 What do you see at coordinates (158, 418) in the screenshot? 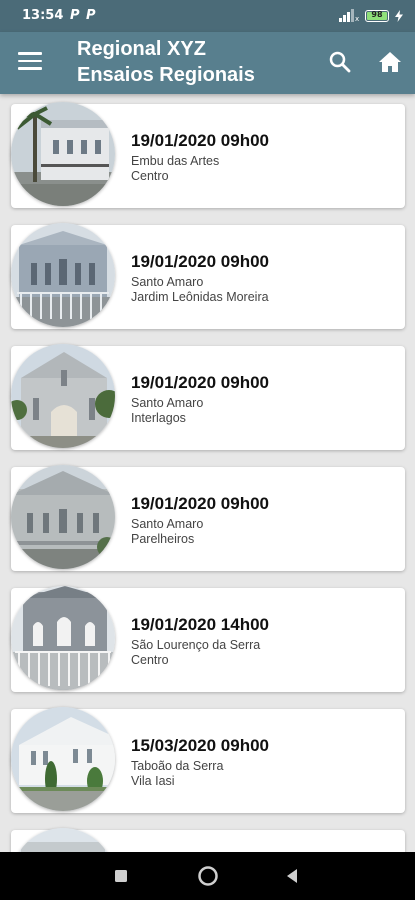
I see `event-area: Interlagos` at bounding box center [158, 418].